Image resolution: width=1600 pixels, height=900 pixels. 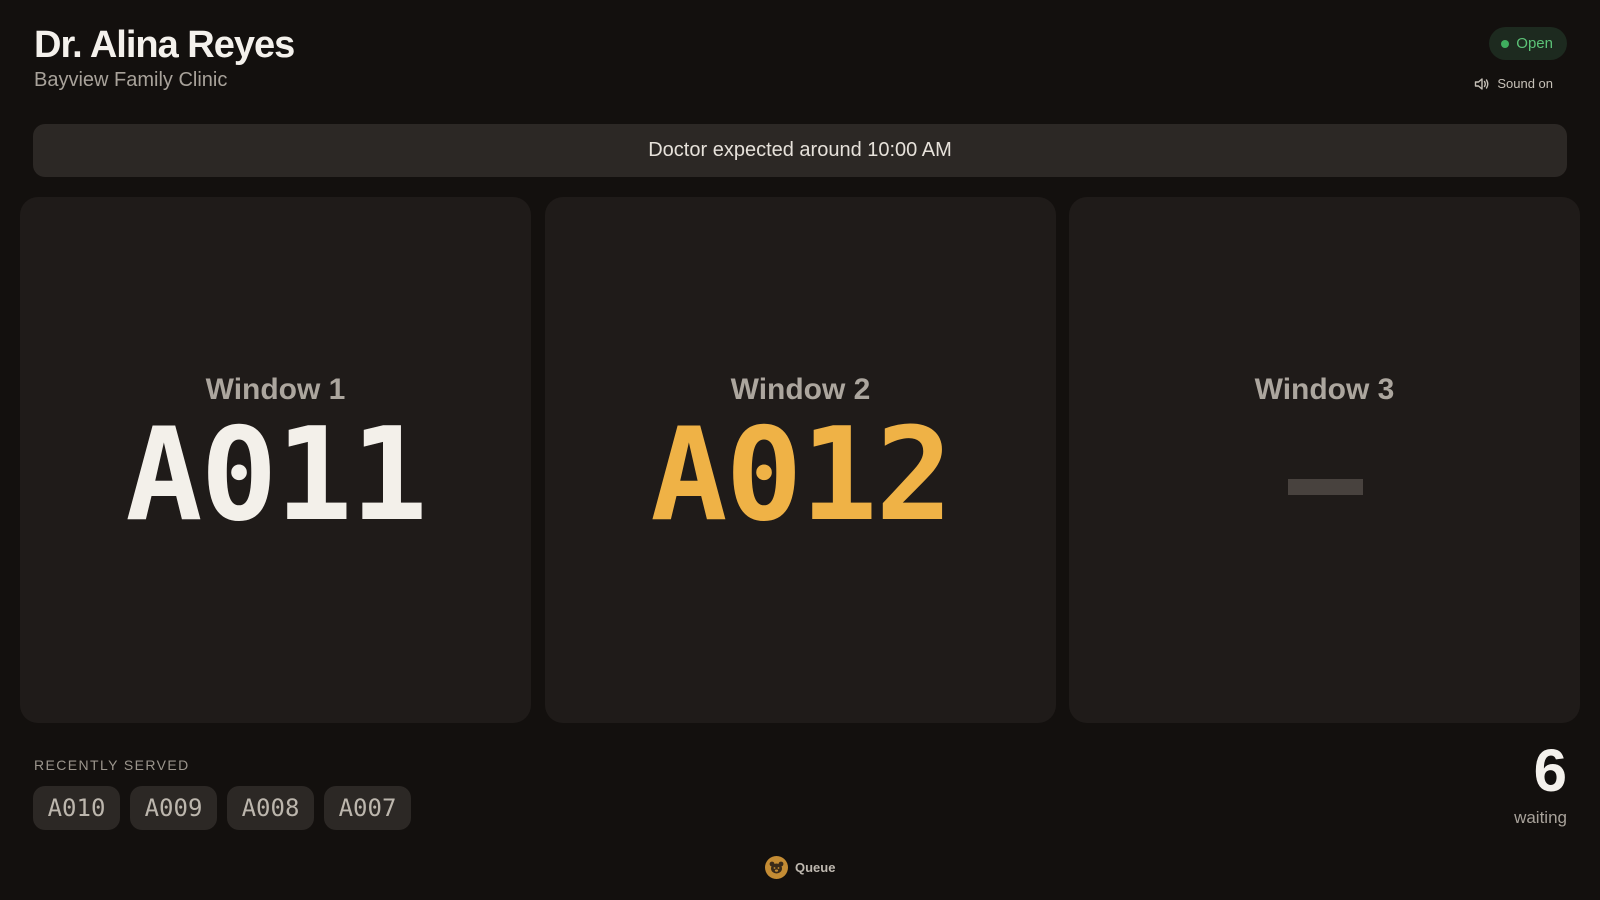 What do you see at coordinates (1525, 83) in the screenshot?
I see `sound-label: Sound on` at bounding box center [1525, 83].